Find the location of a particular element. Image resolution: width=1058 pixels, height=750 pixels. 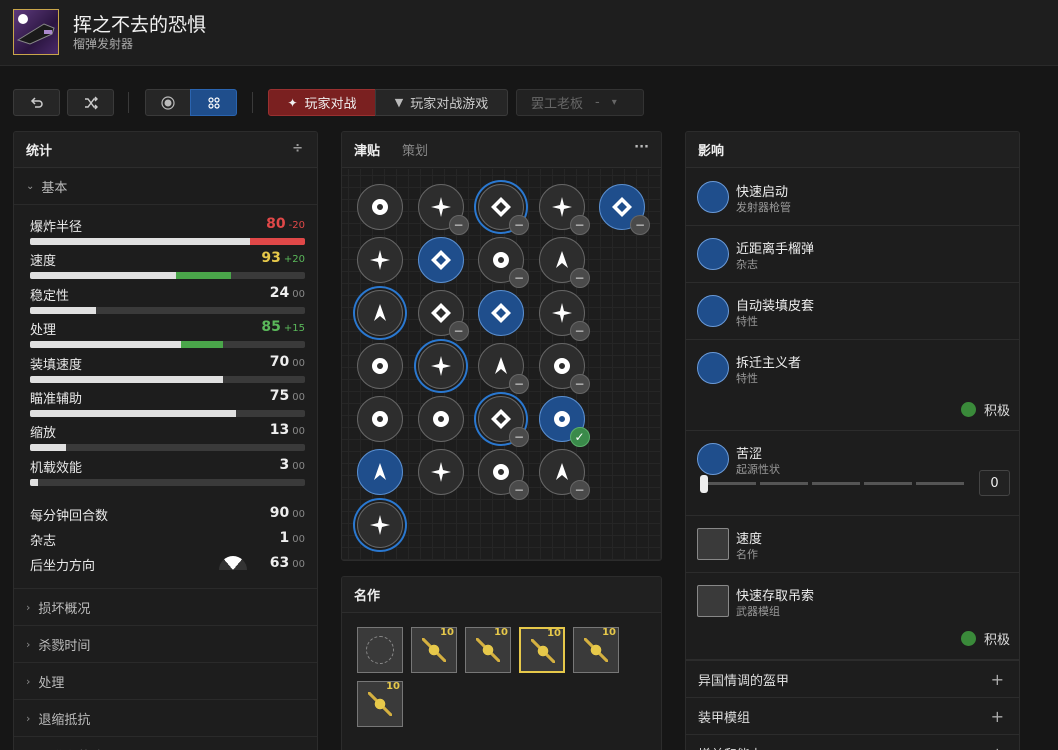

tab-perks: 津贴 is located at coordinates (367, 149).